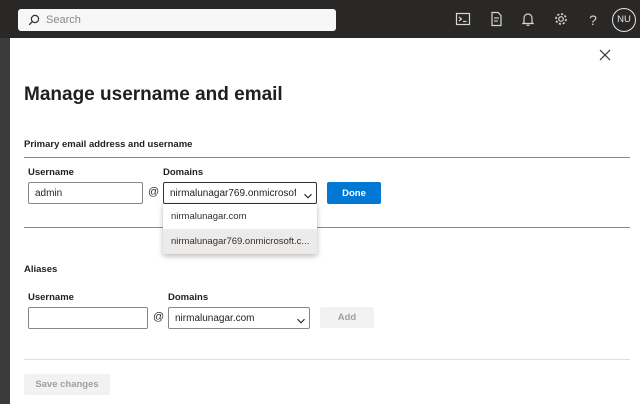 This screenshot has width=640, height=404. I want to click on panel-title: Manage username and email, so click(153, 94).